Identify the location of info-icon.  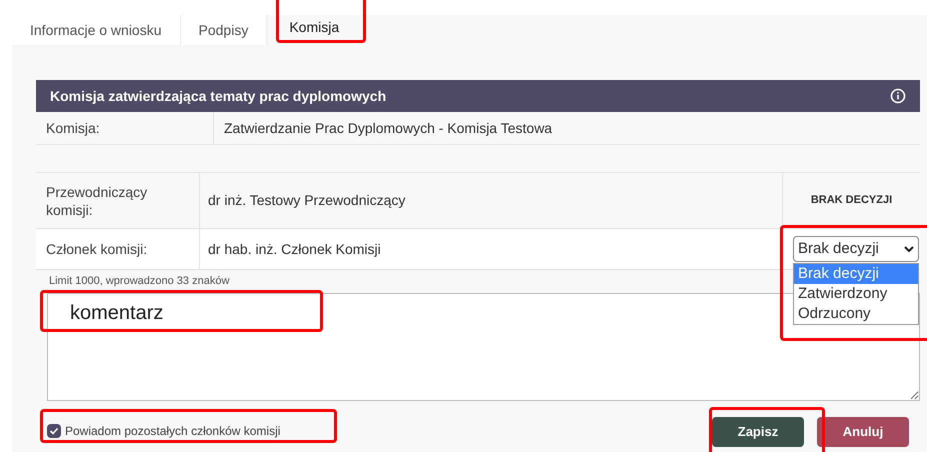
(898, 96).